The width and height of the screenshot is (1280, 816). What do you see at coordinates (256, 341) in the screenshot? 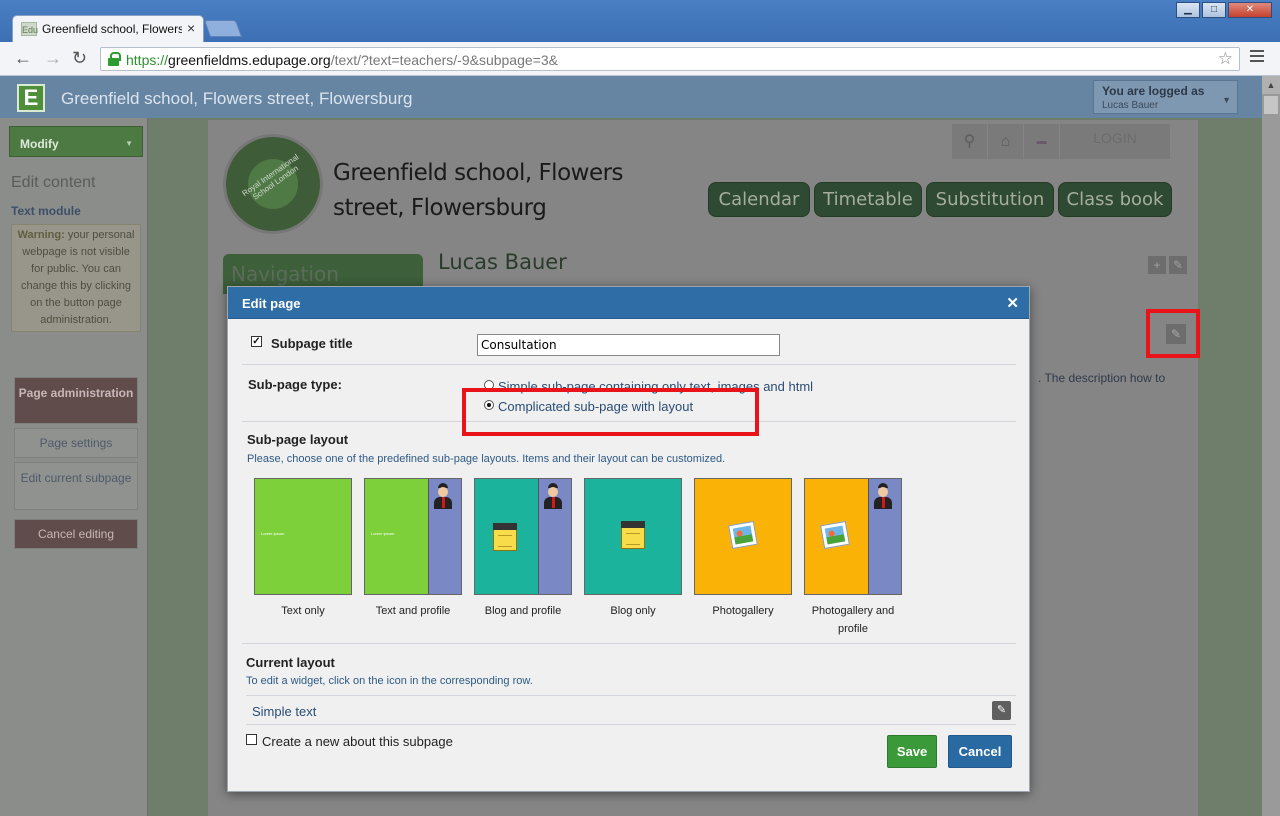
I see `subpage-title-checkbox: ✓` at bounding box center [256, 341].